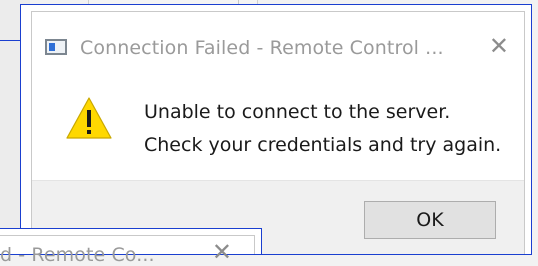  What do you see at coordinates (323, 145) in the screenshot?
I see `message-line-2: Check your credentials and try again.` at bounding box center [323, 145].